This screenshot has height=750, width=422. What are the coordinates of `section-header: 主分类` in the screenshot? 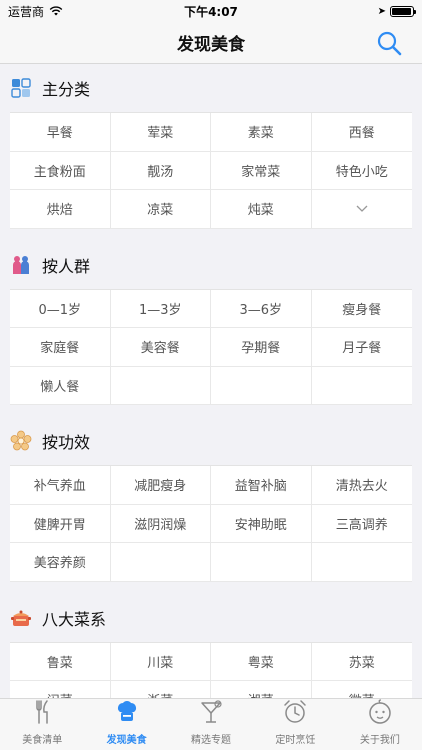 It's located at (211, 88).